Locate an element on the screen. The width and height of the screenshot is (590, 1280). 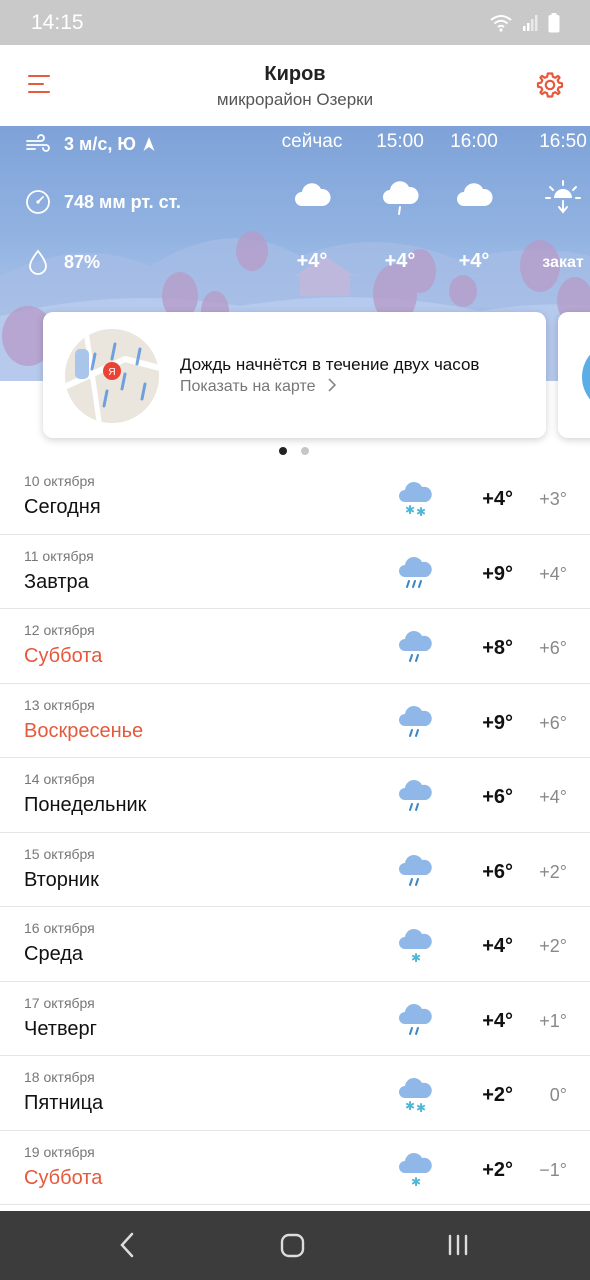
chevron-right-icon is located at coordinates (332, 385).